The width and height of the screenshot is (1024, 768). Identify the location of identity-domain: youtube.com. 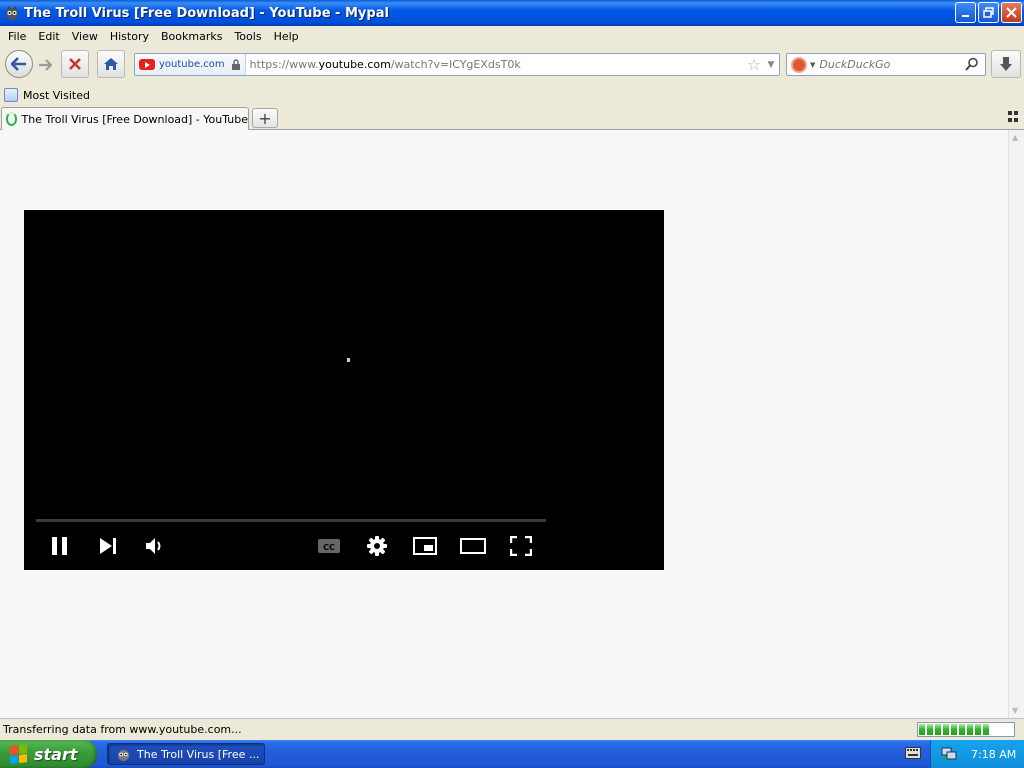
(192, 64).